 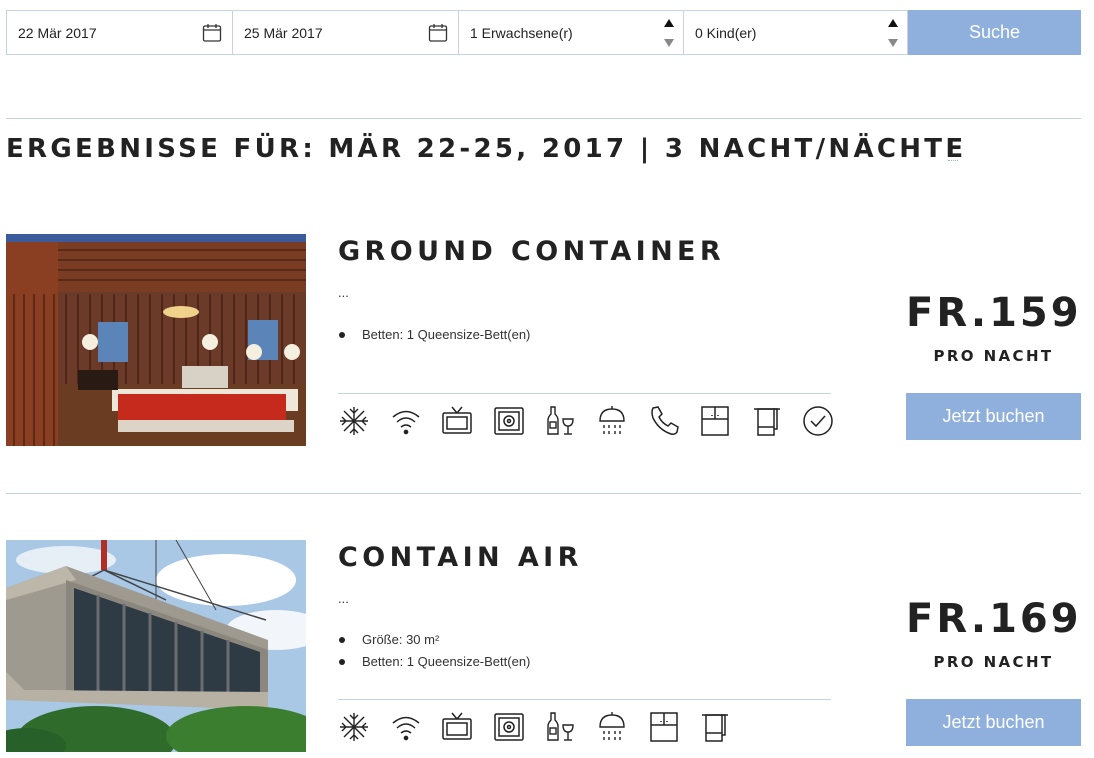 I want to click on check-icon, so click(x=828, y=421).